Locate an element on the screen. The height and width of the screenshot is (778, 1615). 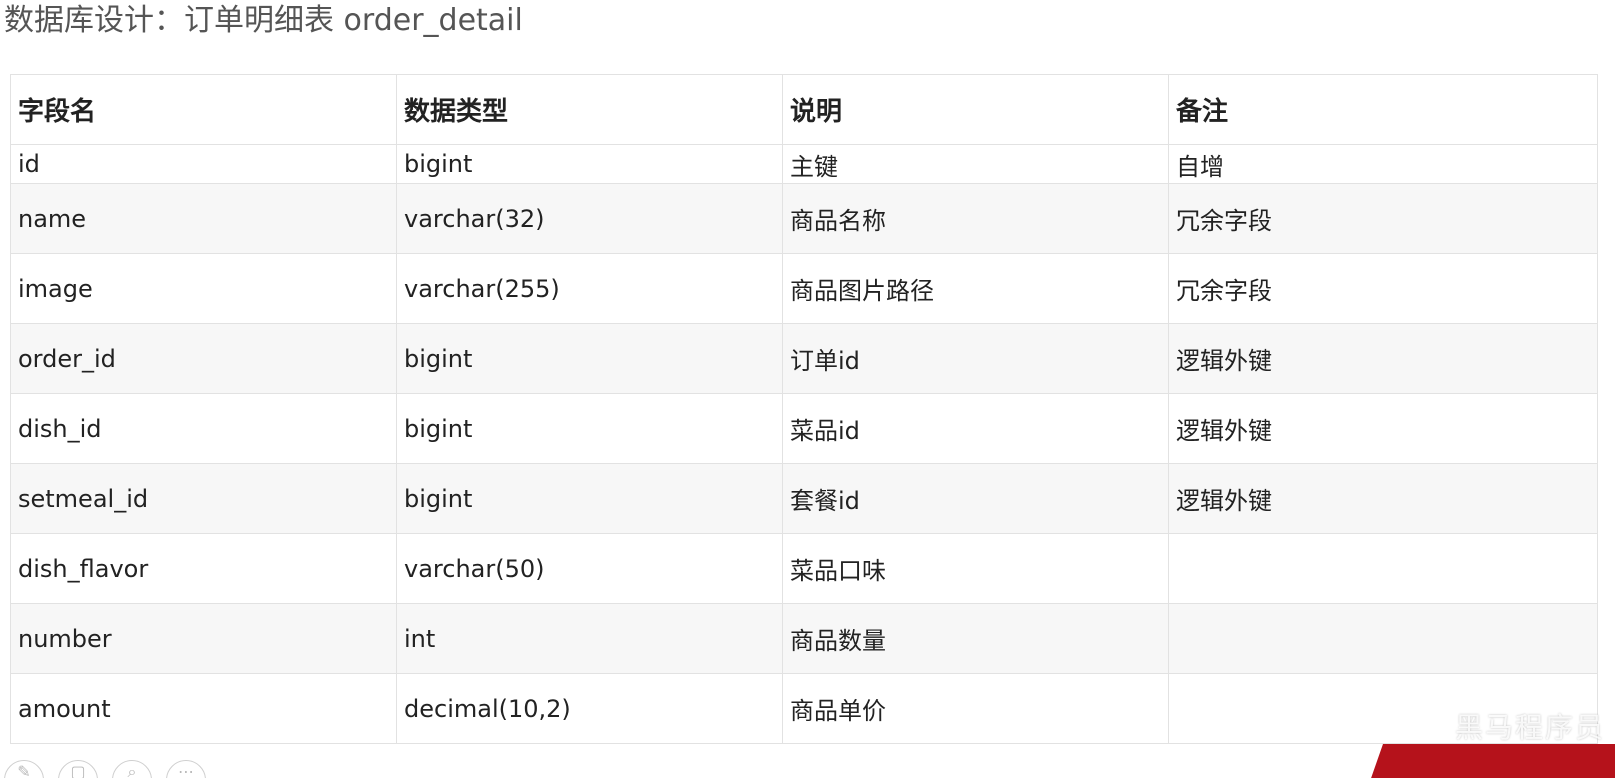
table-row: setmeal_id bigint 套餐id 逻辑外键 is located at coordinates (804, 498).